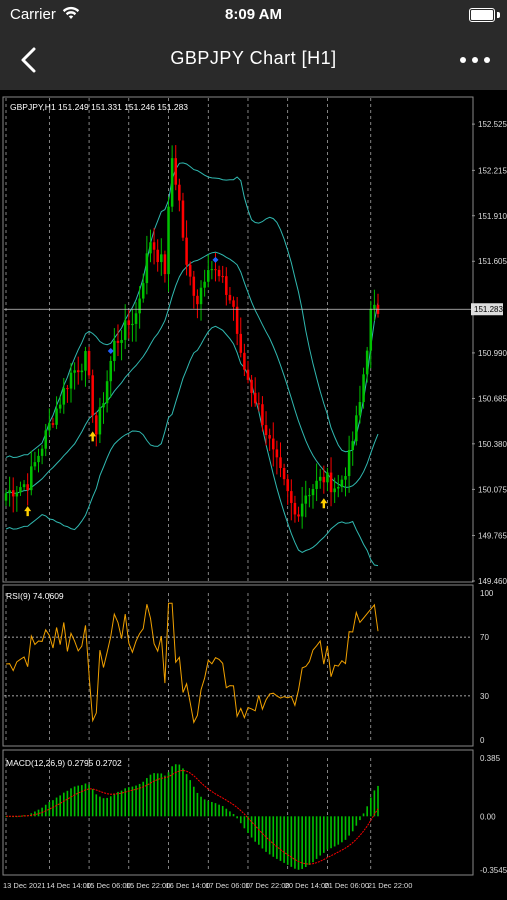 This screenshot has height=900, width=507. I want to click on price-tick-label: 151.910, so click(492, 216).